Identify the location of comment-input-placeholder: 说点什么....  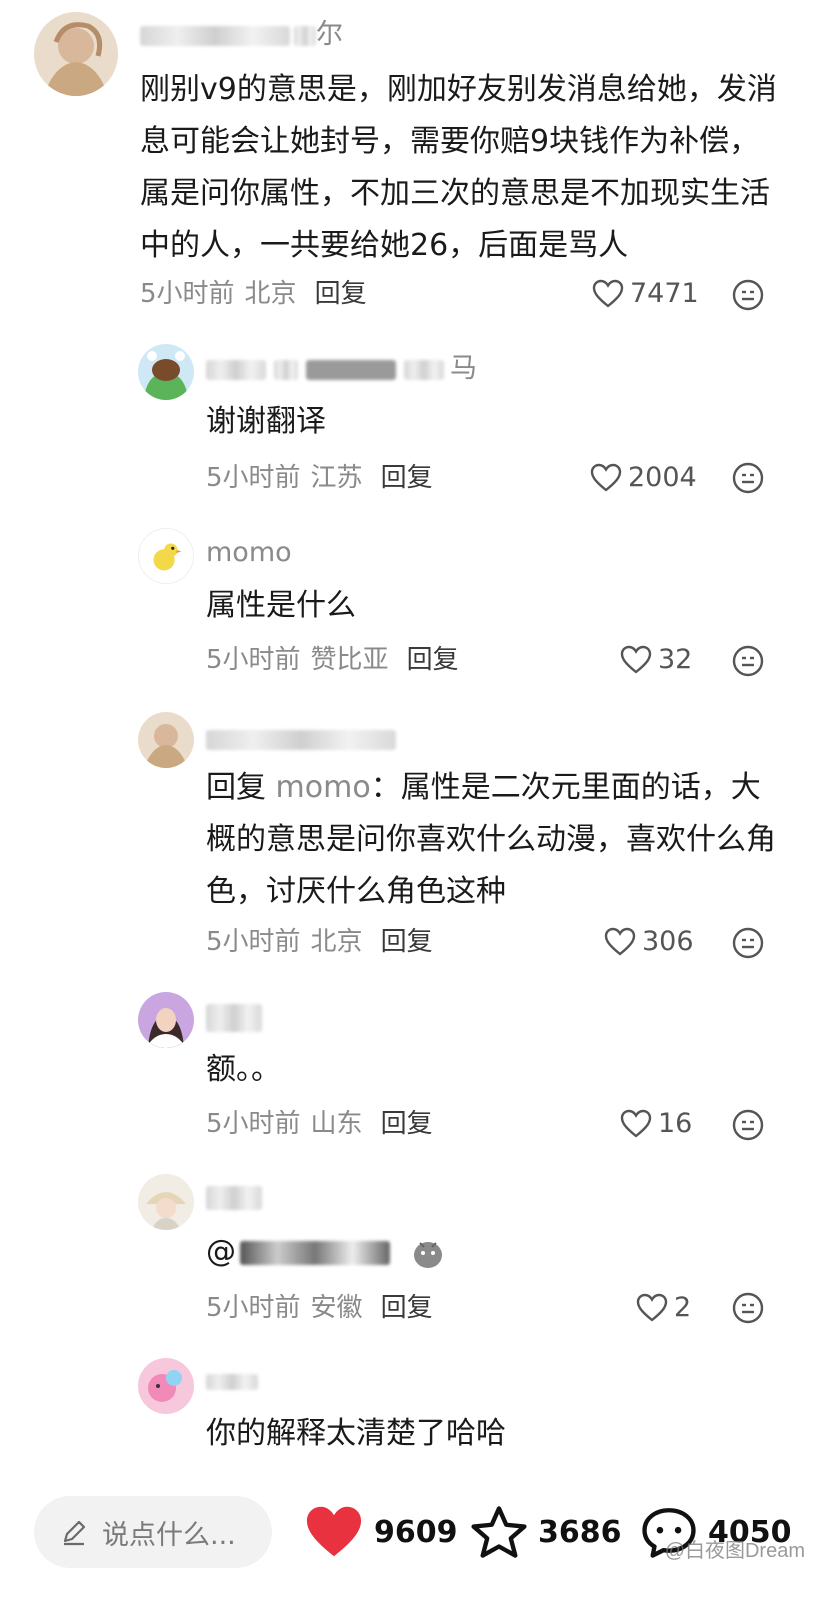
(169, 1535).